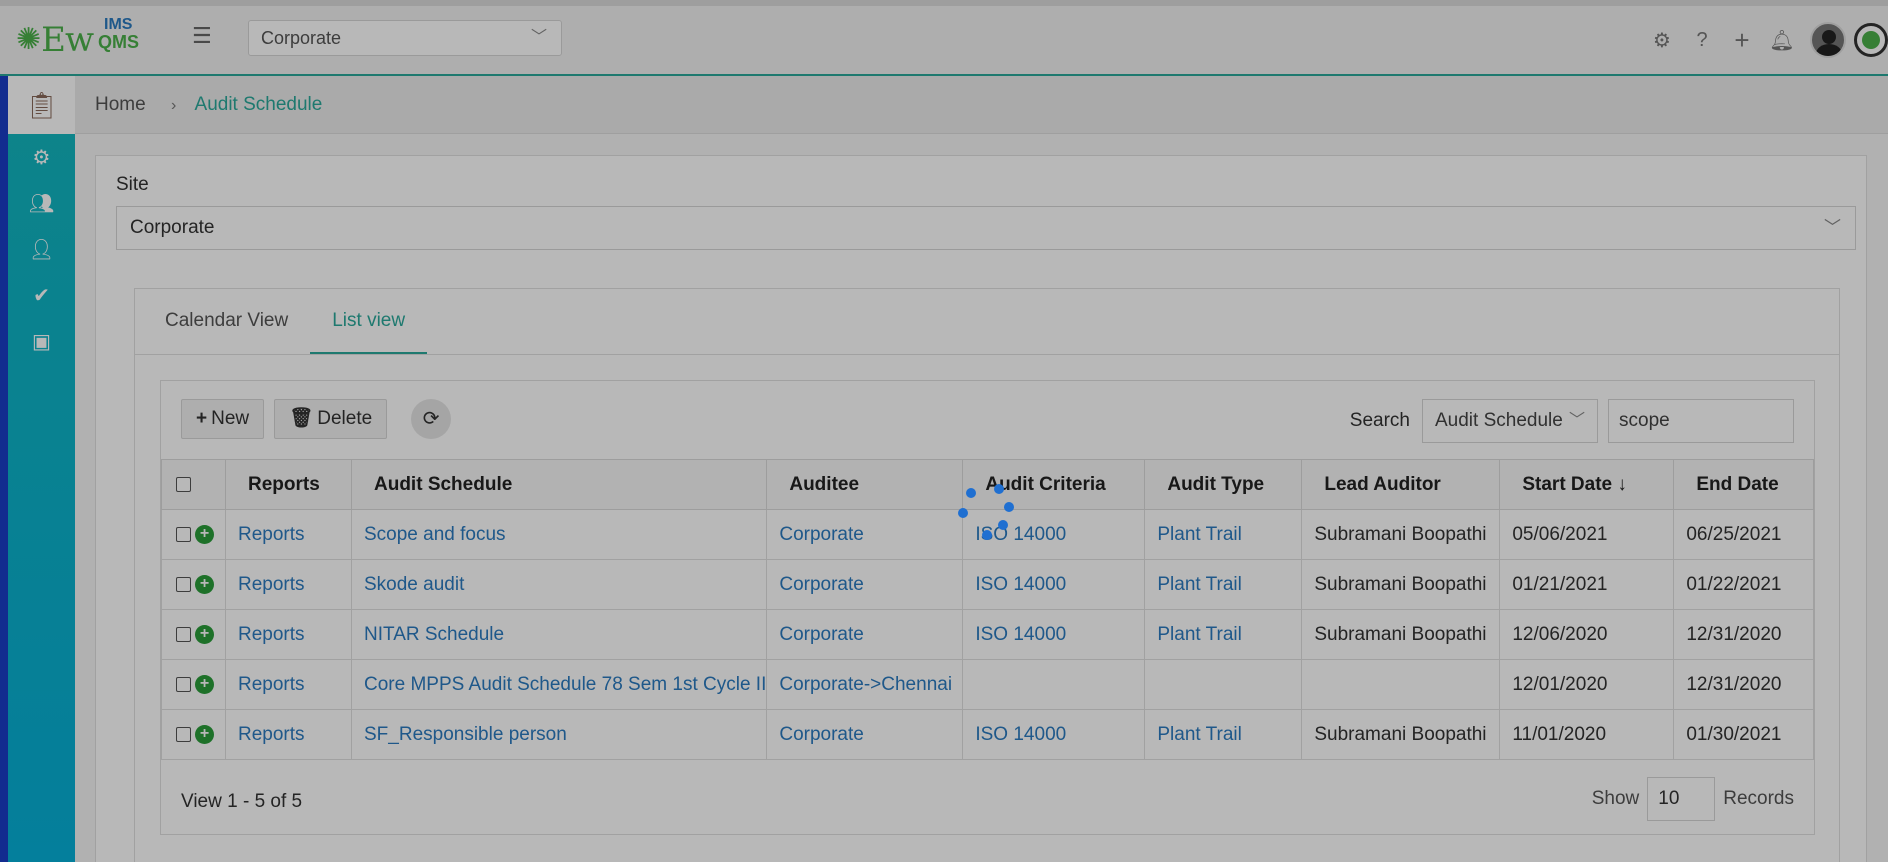  Describe the element at coordinates (331, 419) in the screenshot. I see `delete-button: 🗑︎ Delete` at that location.